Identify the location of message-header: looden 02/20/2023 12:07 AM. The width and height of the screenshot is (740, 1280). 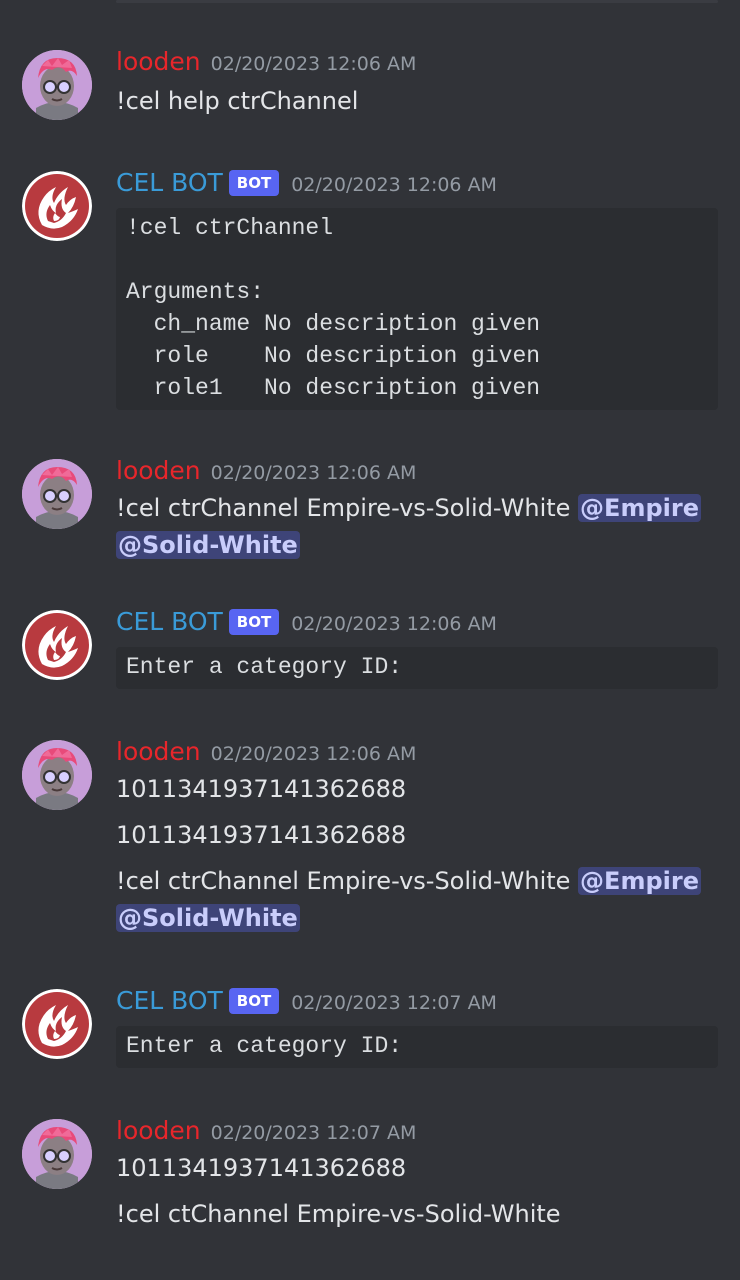
(417, 1131).